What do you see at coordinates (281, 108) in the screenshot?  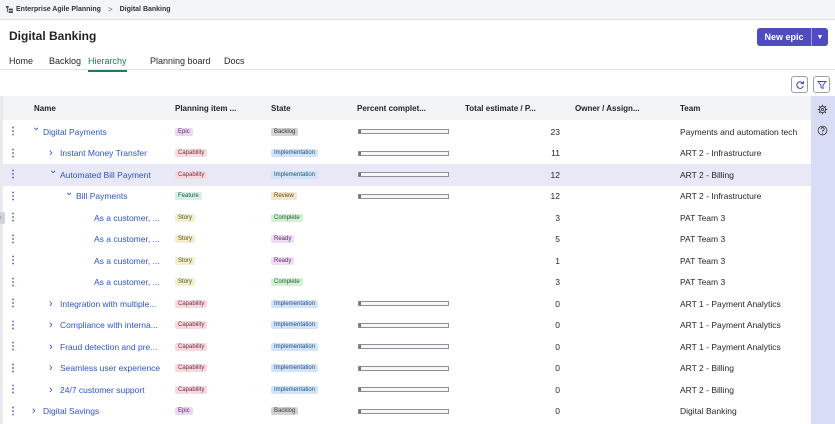 I see `column-header-state: State` at bounding box center [281, 108].